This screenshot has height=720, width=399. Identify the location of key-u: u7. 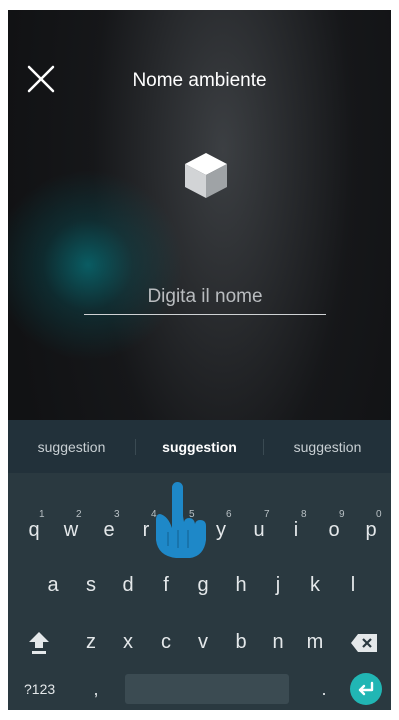
(259, 530).